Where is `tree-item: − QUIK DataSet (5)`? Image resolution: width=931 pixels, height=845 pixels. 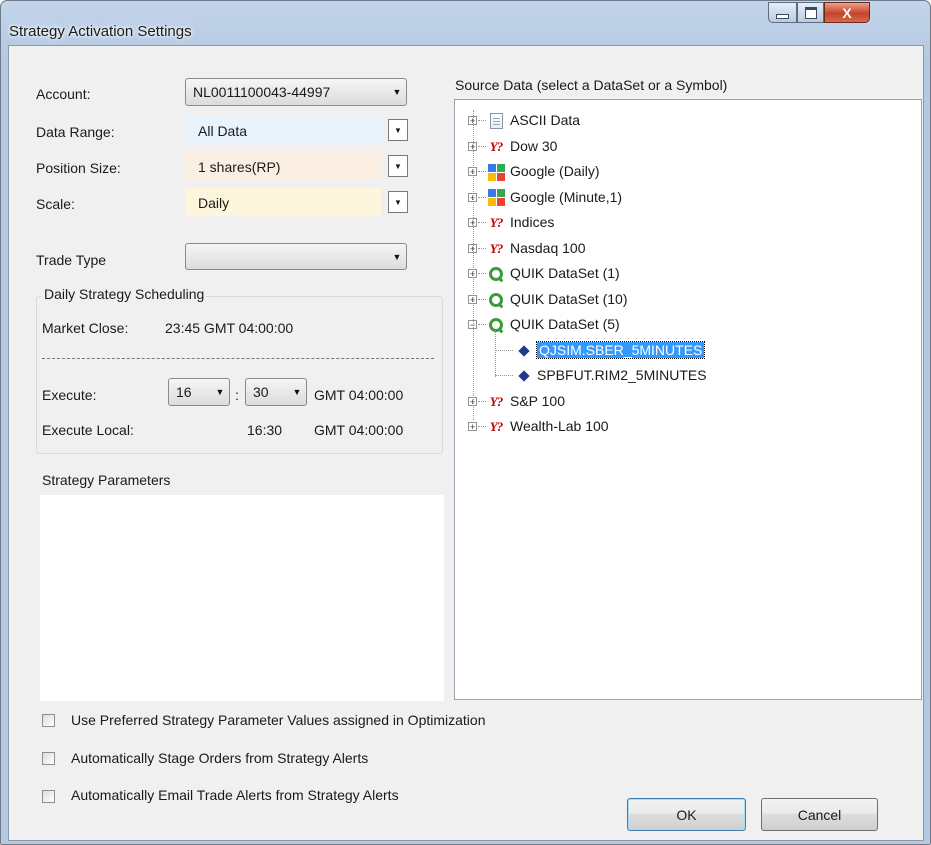
tree-item: − QUIK DataSet (5) is located at coordinates (688, 325).